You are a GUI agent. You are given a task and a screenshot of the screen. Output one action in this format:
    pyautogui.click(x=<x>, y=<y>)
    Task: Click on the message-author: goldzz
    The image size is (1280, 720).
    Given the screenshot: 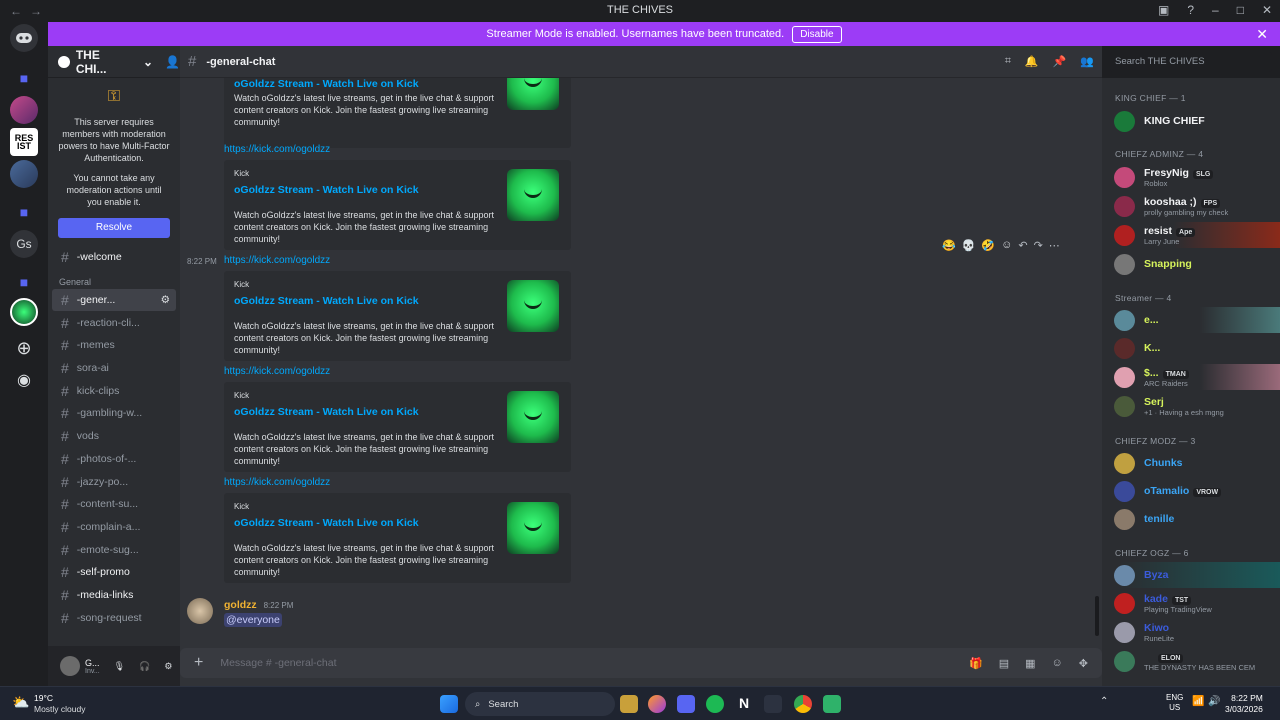 What is the action you would take?
    pyautogui.click(x=240, y=605)
    